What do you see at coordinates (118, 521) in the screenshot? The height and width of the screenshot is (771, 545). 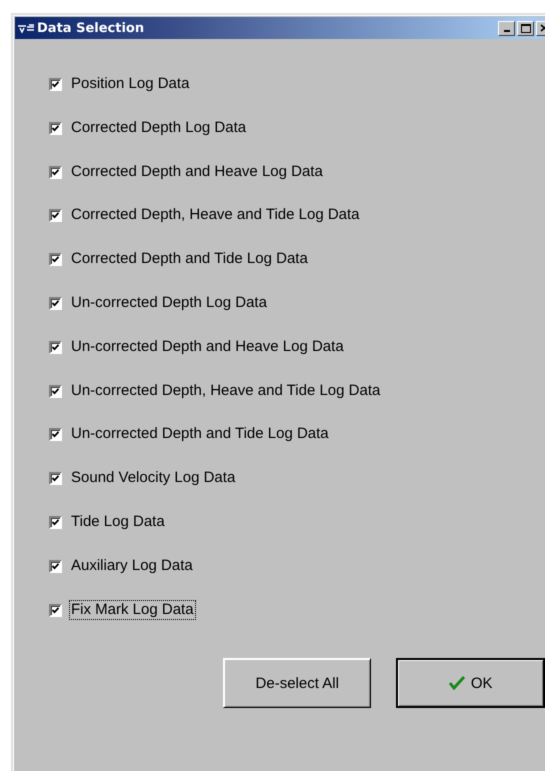 I see `checkbox-label: Tide Log Data` at bounding box center [118, 521].